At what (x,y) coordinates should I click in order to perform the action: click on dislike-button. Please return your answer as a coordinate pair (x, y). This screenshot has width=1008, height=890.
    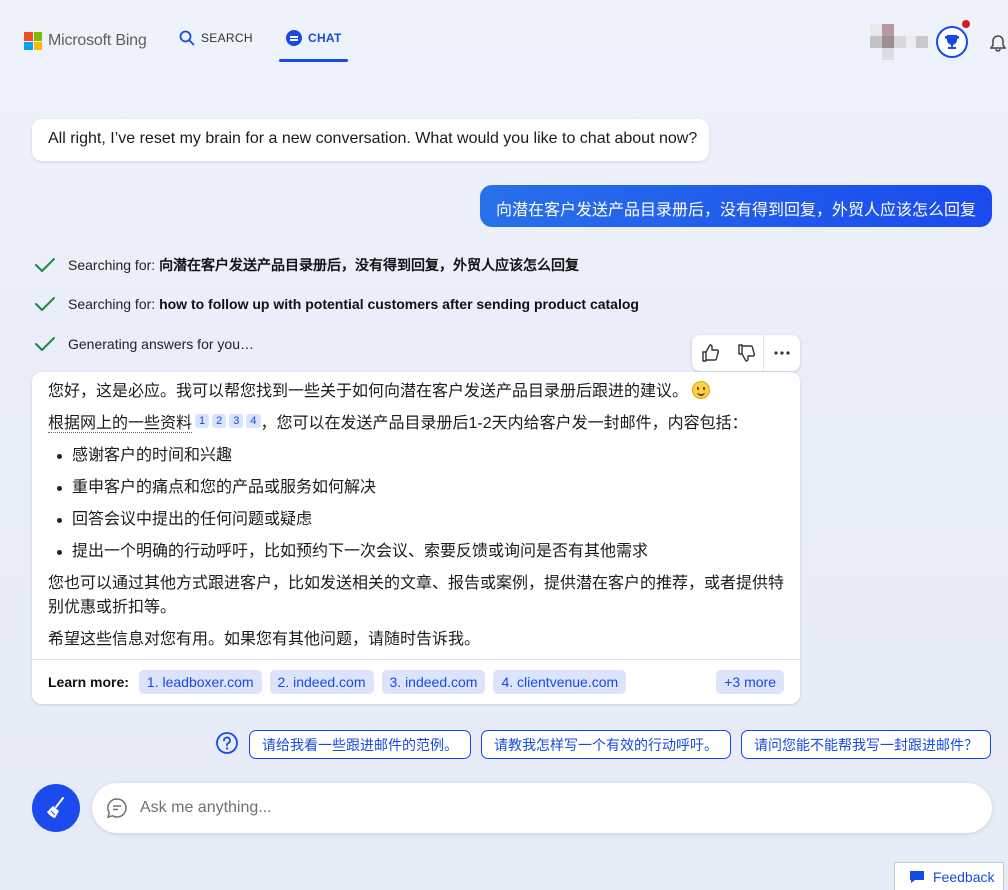
    Looking at the image, I should click on (746, 353).